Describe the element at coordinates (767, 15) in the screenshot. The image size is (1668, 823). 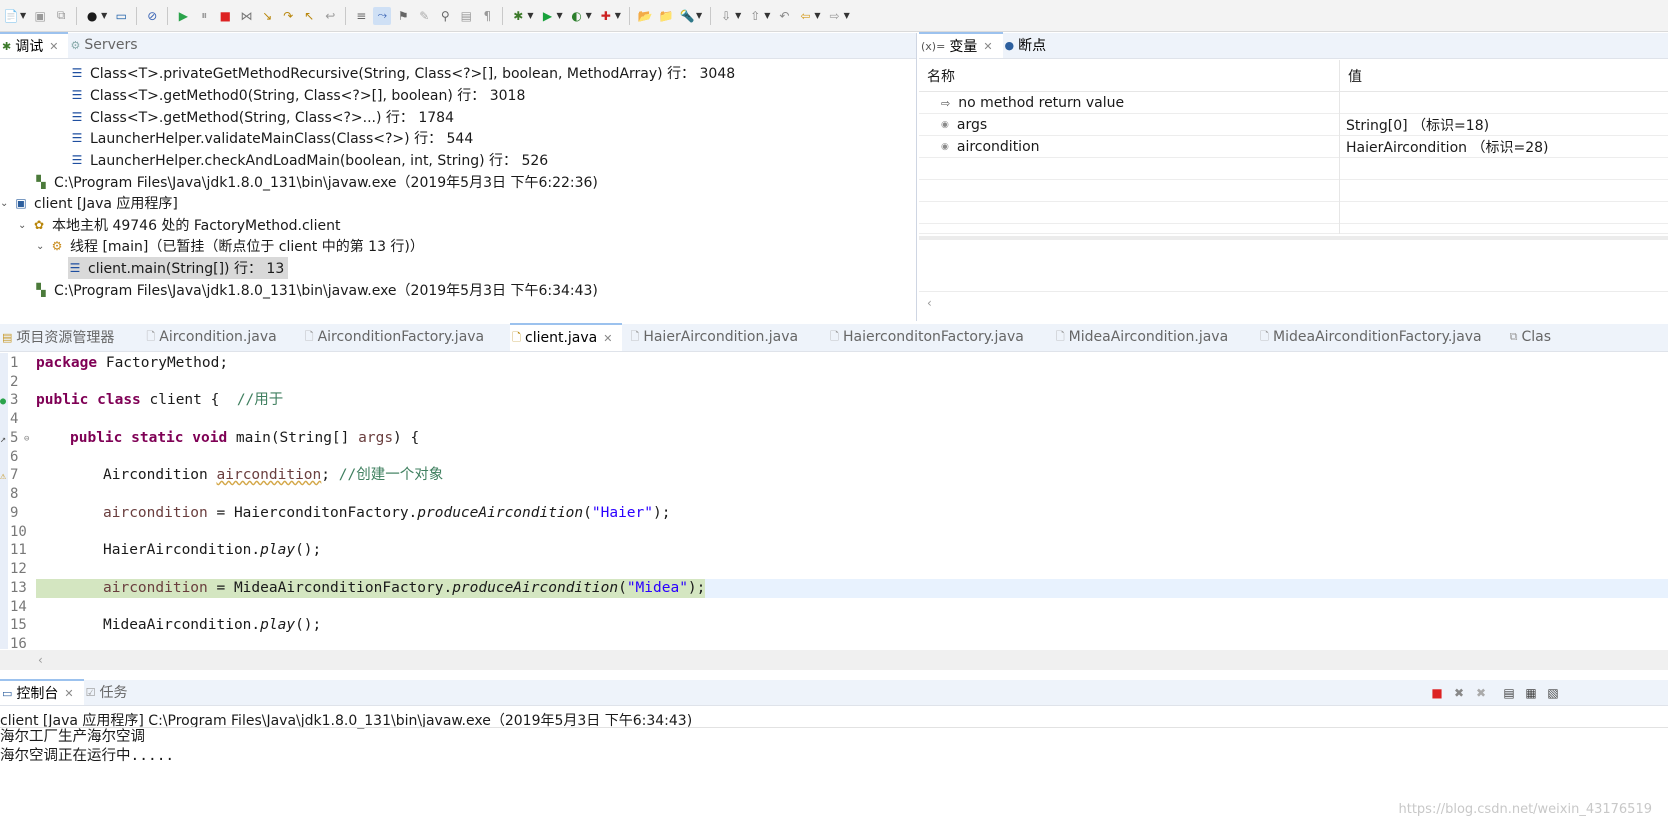
I see `prev-annotation-dropdown-icon: ▼` at that location.